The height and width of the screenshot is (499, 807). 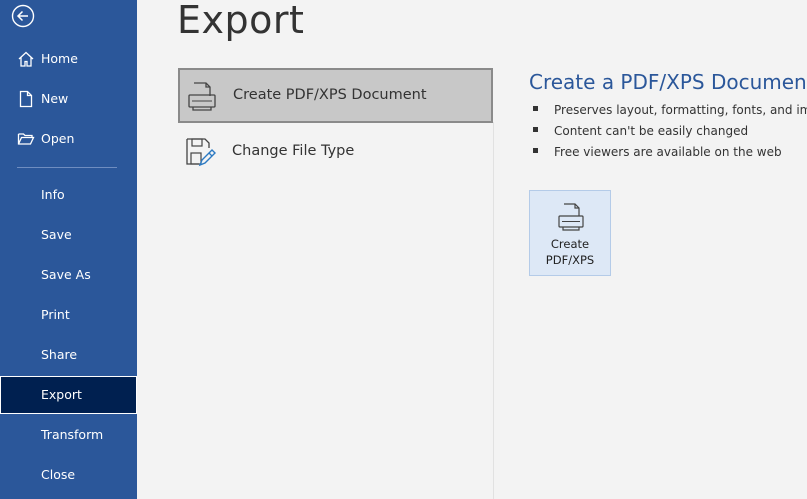 What do you see at coordinates (570, 252) in the screenshot?
I see `create-button-label: Create PDF/XPS` at bounding box center [570, 252].